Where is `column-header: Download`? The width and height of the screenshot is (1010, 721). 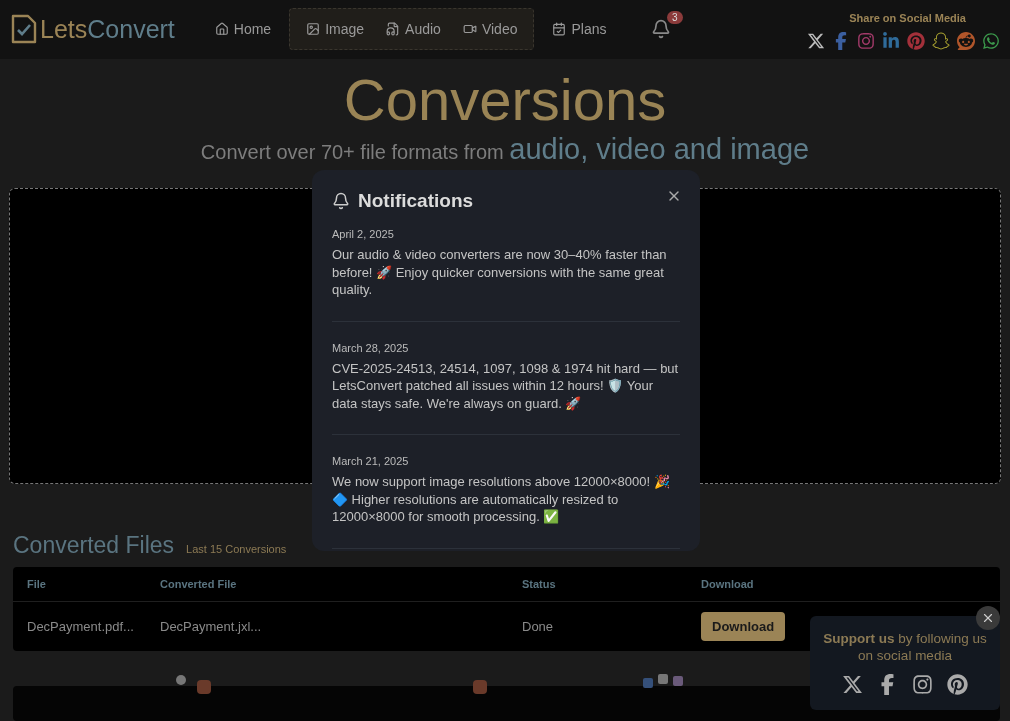
column-header: Download is located at coordinates (728, 583).